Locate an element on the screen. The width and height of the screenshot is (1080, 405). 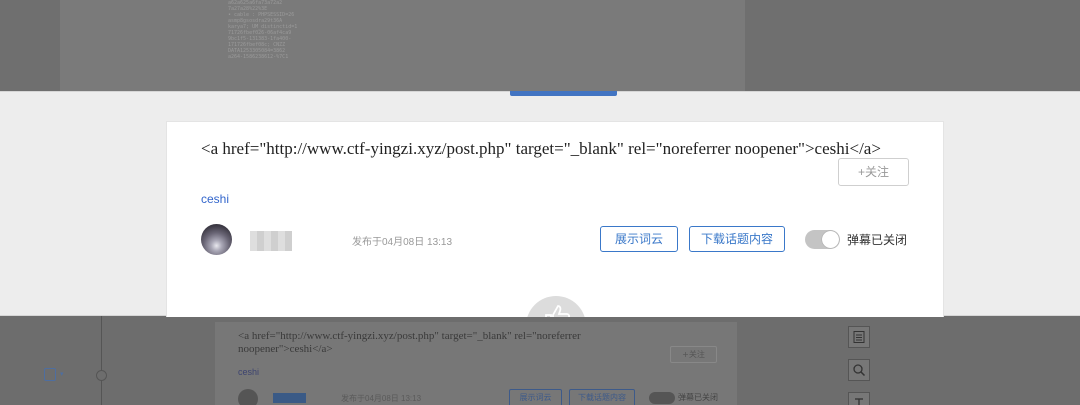
background-post-link: ceshi is located at coordinates (249, 372).